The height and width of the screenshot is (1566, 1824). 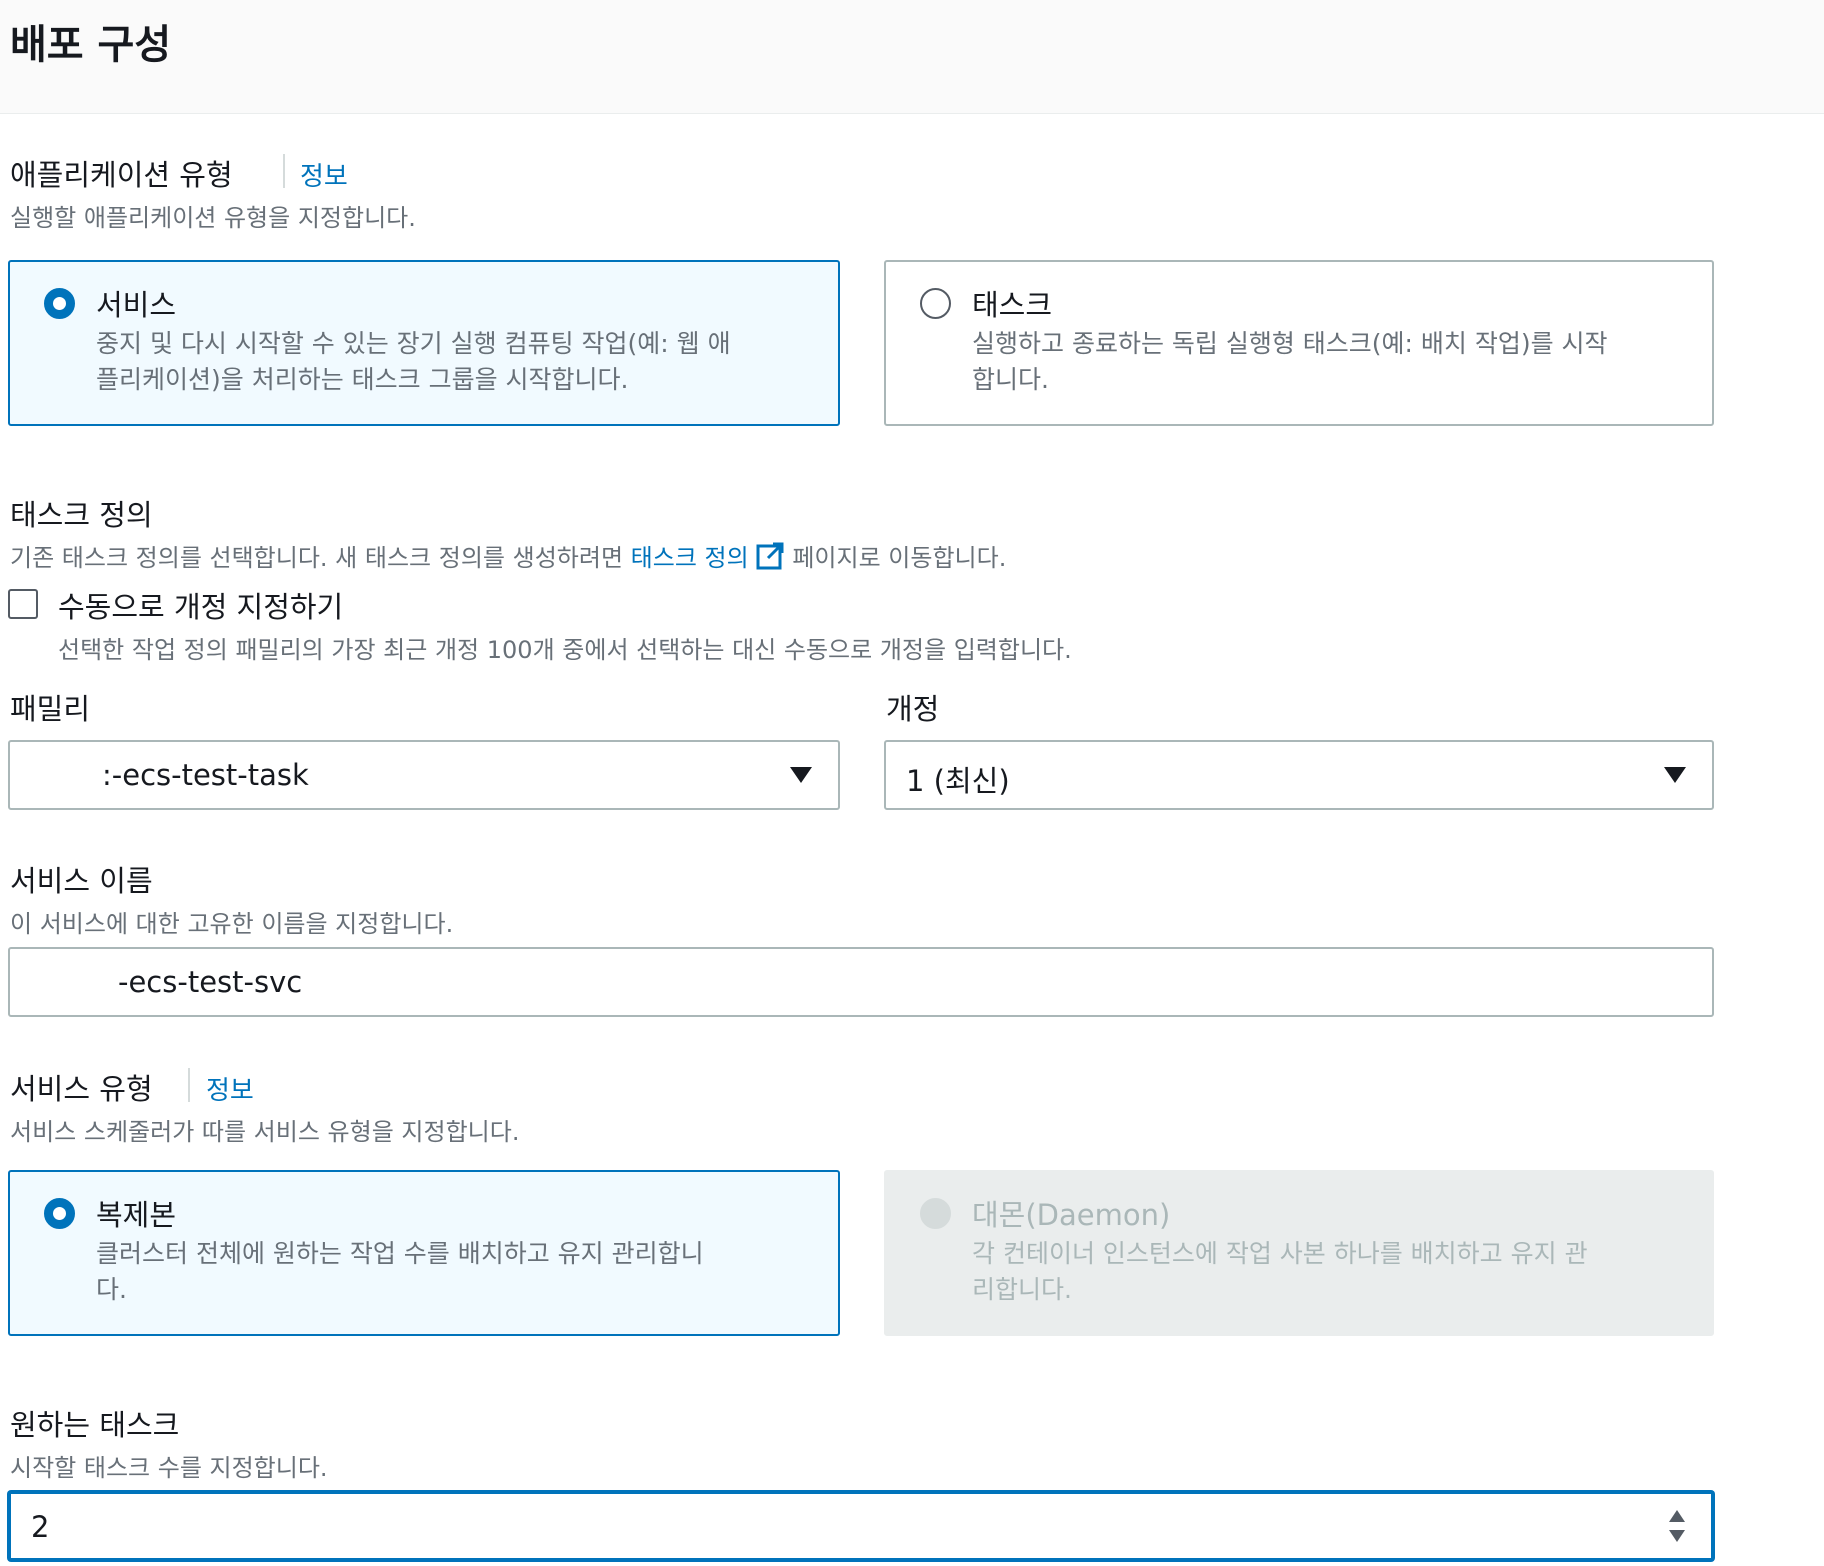 What do you see at coordinates (861, 1526) in the screenshot?
I see `desired-tasks-input: 2` at bounding box center [861, 1526].